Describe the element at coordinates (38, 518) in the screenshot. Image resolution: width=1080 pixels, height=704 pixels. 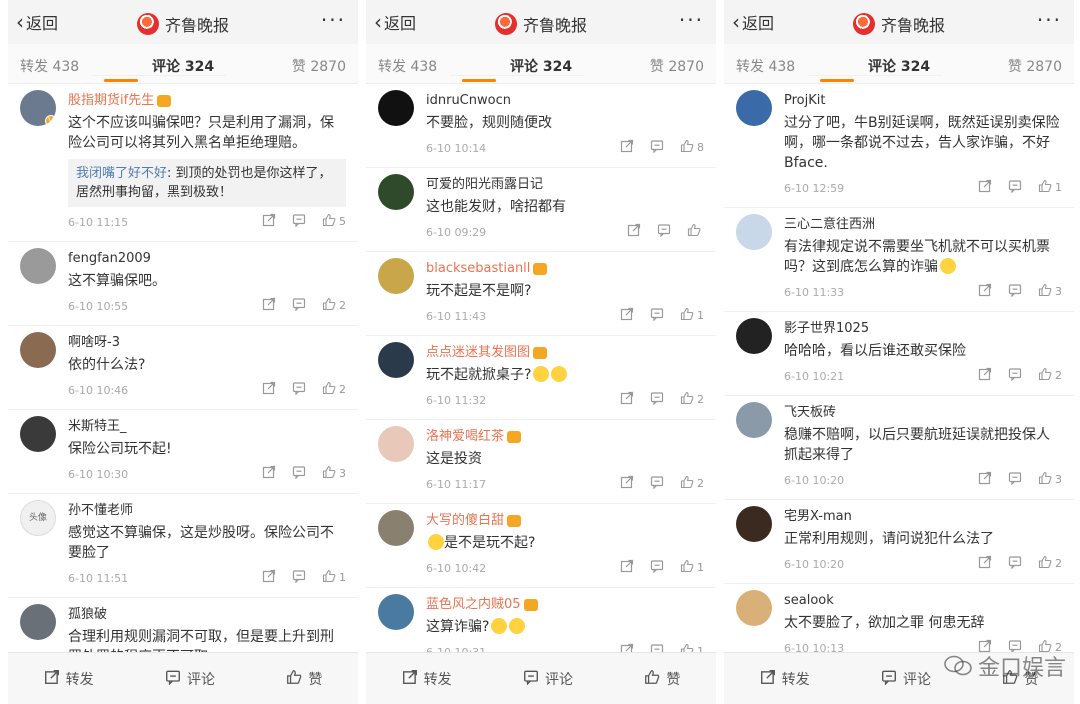
I see `avatar: 头像` at that location.